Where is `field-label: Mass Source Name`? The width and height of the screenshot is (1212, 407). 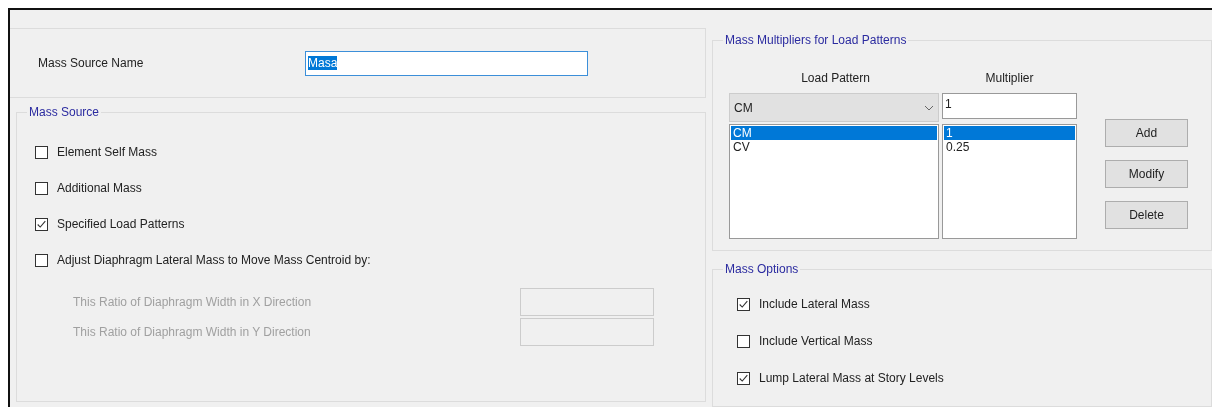 field-label: Mass Source Name is located at coordinates (91, 63).